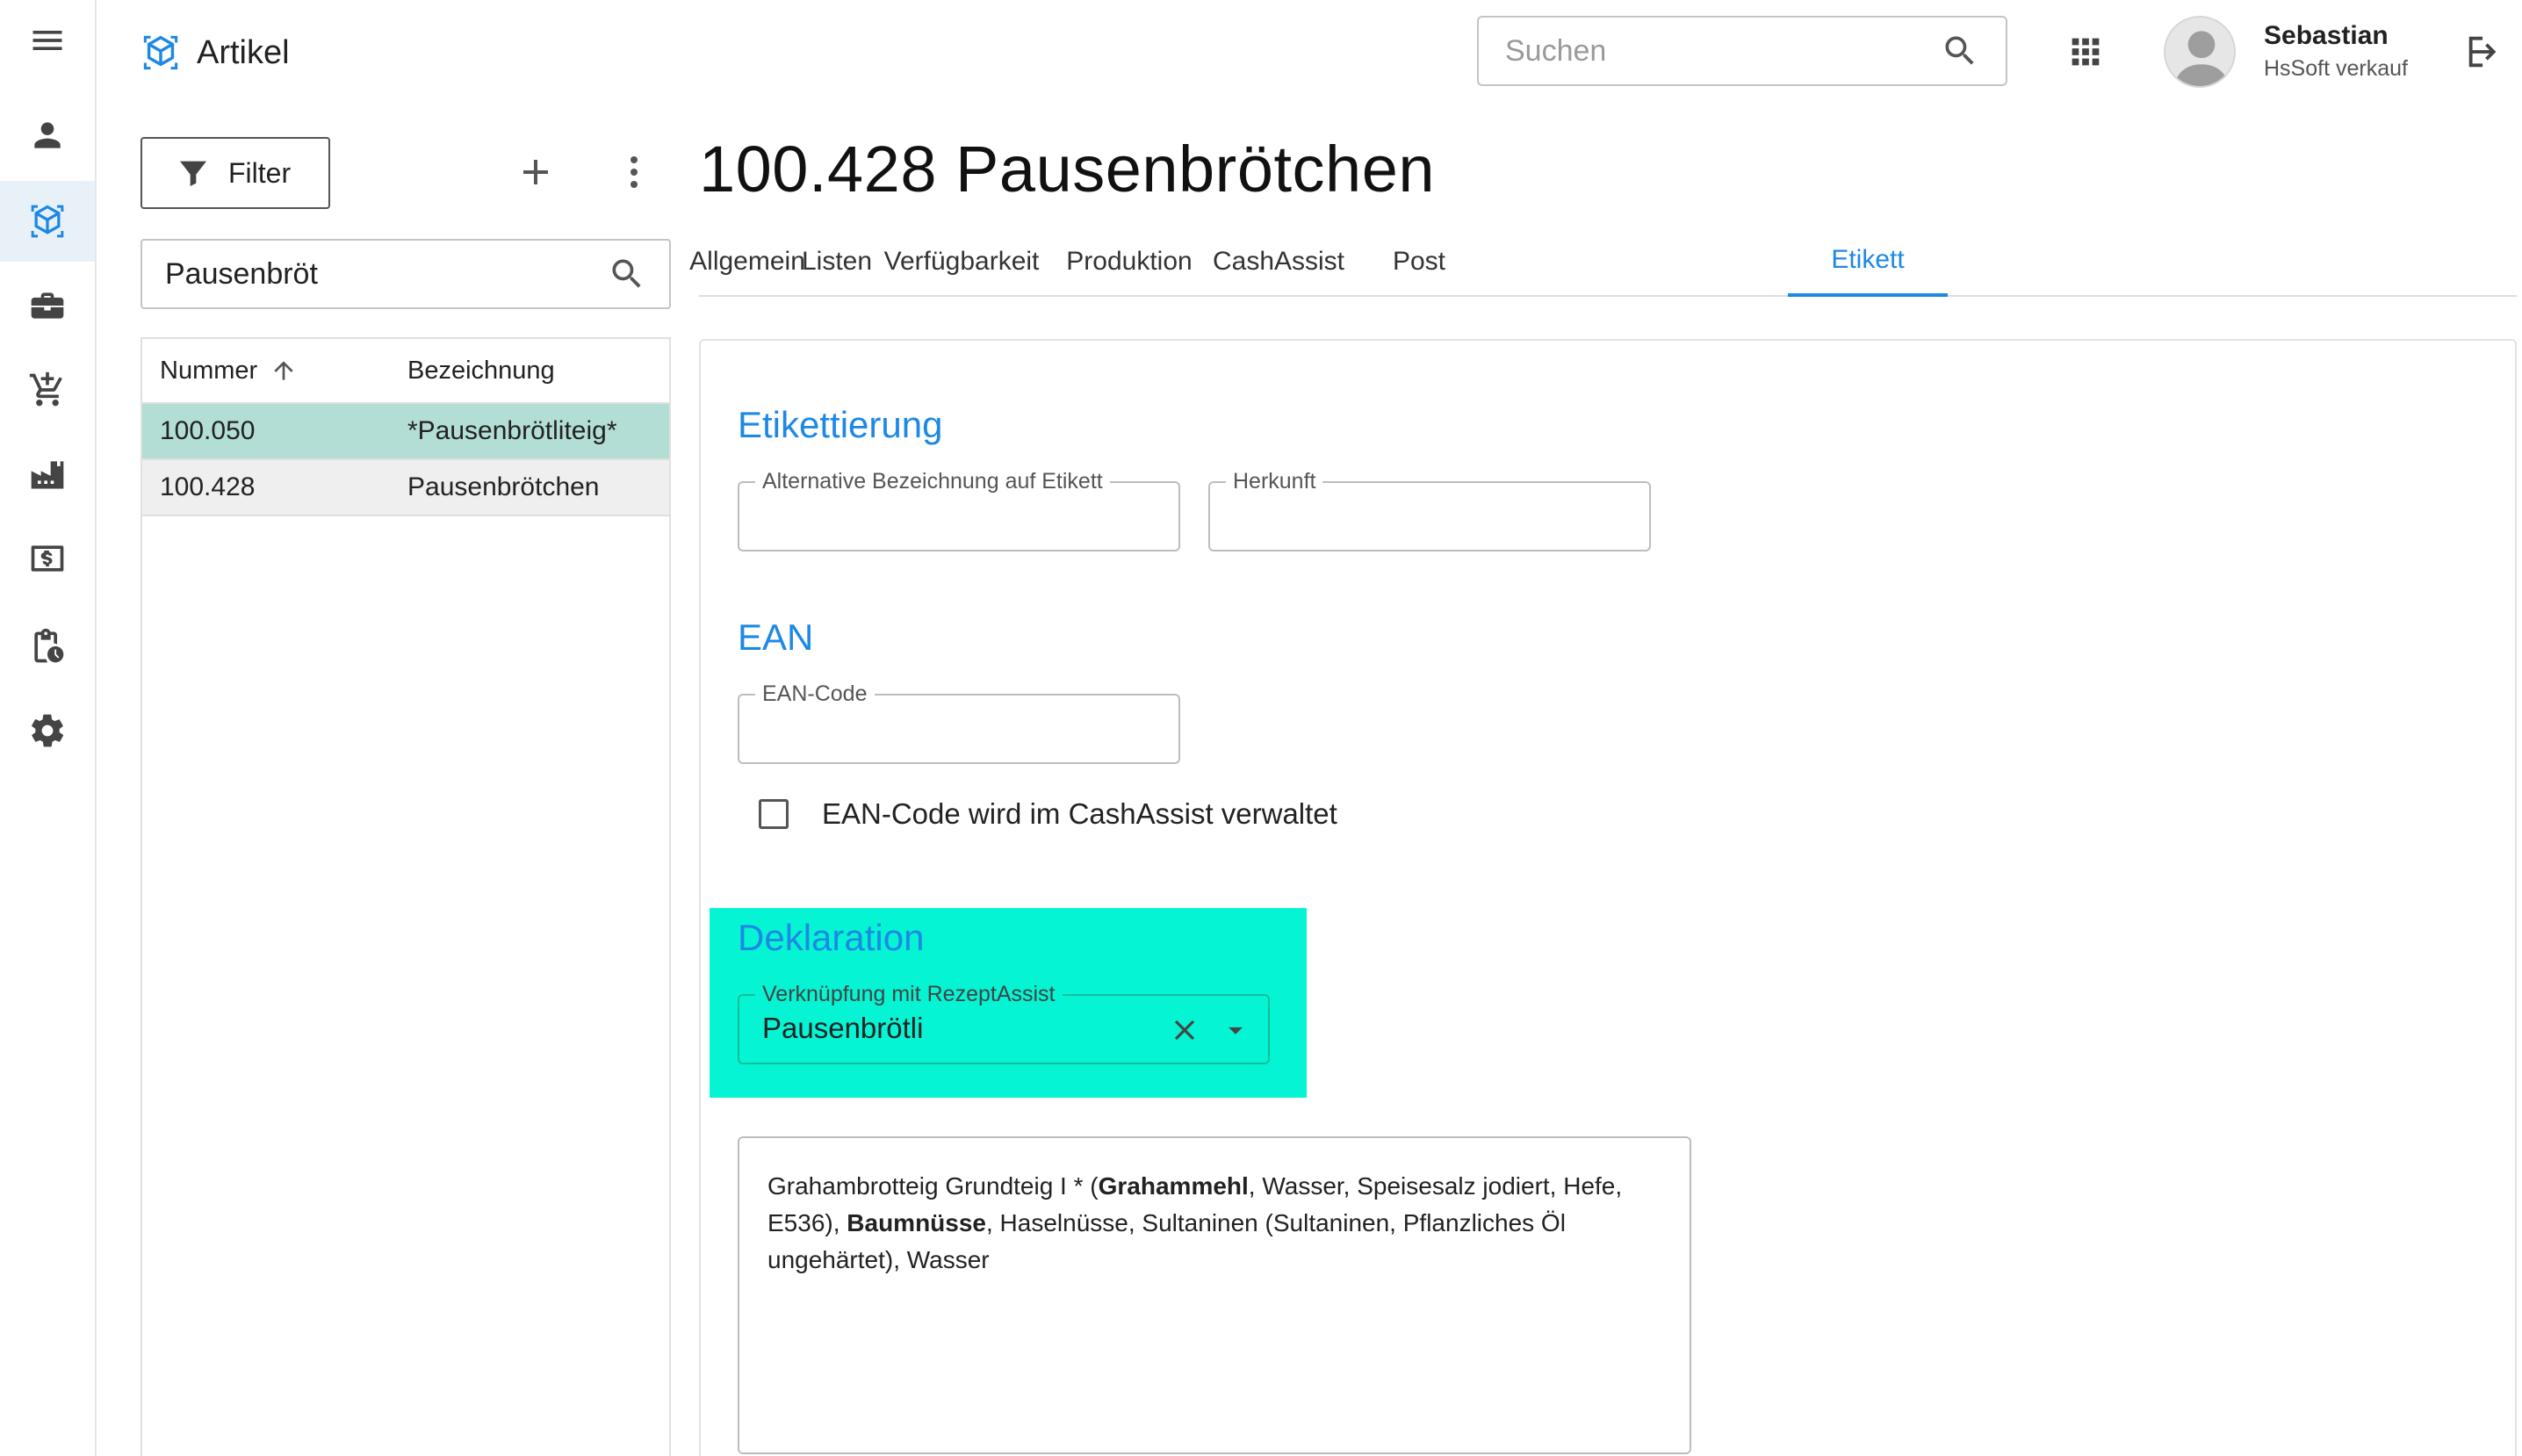 This screenshot has width=2522, height=1456. I want to click on herkunft-field: Herkunft, so click(1429, 510).